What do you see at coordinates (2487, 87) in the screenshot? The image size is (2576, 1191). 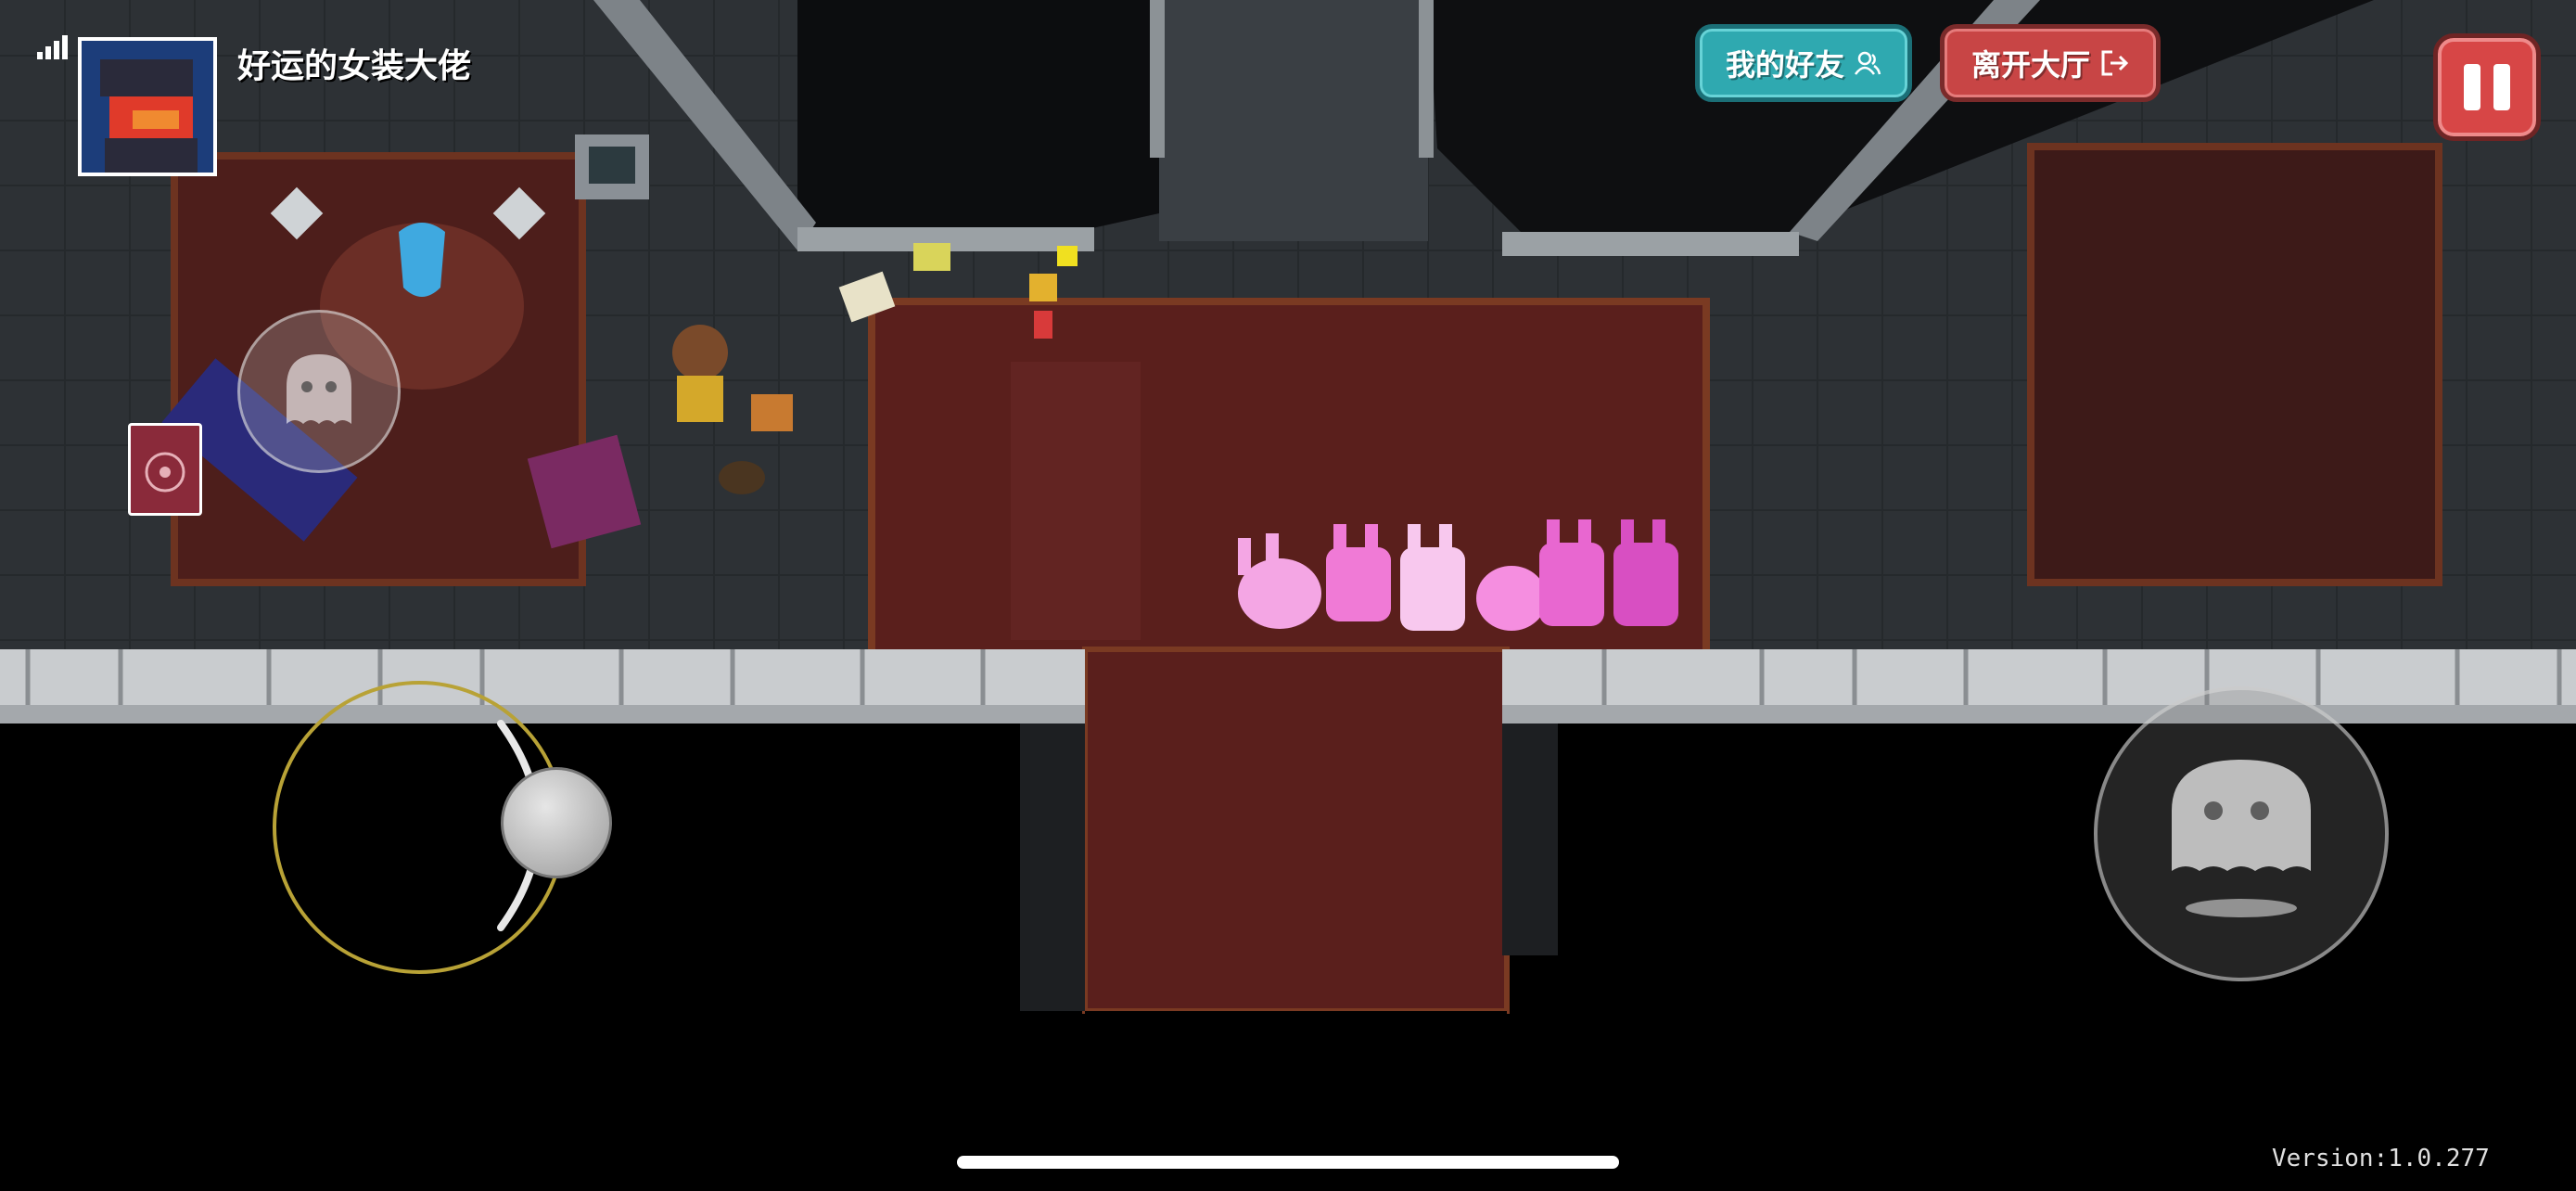 I see `pause-button` at bounding box center [2487, 87].